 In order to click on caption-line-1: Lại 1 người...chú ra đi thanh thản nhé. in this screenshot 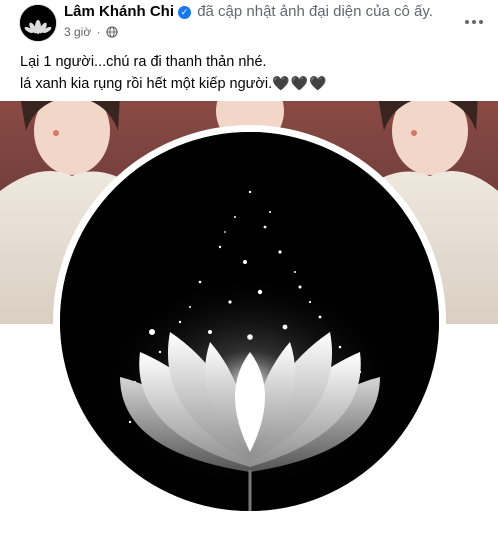, I will do `click(143, 62)`.